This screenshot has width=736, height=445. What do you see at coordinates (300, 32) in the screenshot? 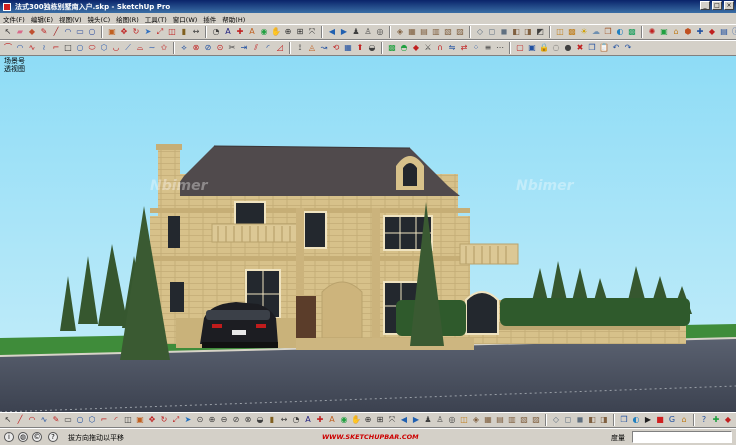
I see `zoom-window-icon: ⊞` at bounding box center [300, 32].